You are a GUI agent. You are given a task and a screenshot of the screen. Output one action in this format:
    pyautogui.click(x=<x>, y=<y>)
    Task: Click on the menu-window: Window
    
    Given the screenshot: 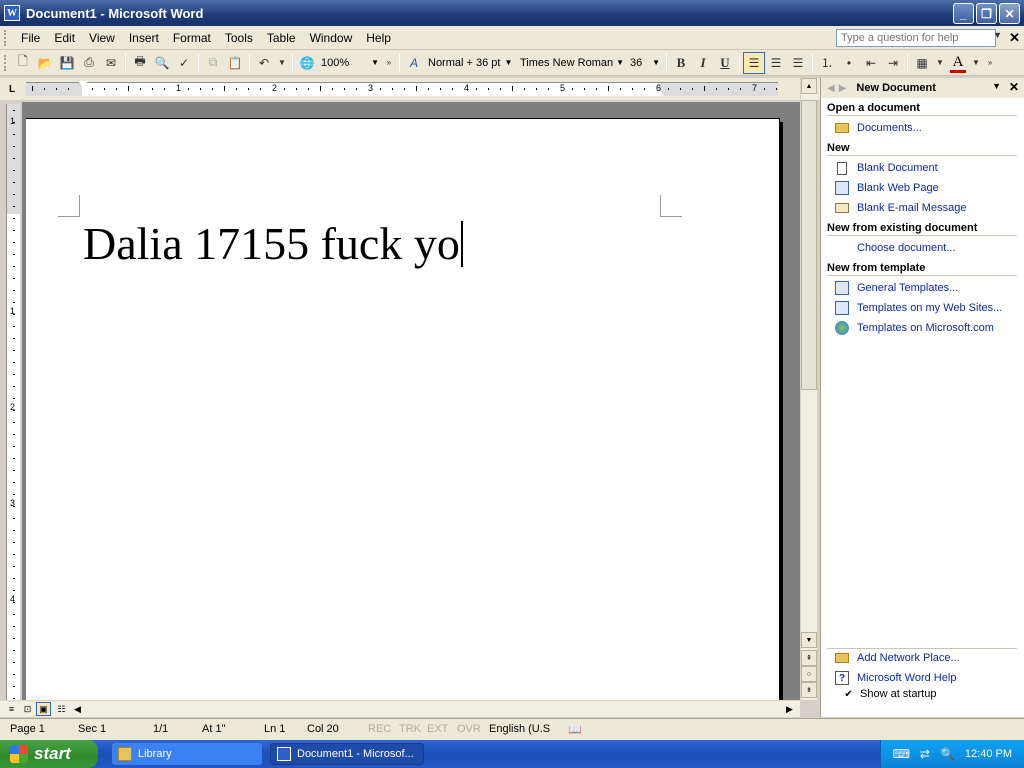 What is the action you would take?
    pyautogui.click(x=331, y=38)
    